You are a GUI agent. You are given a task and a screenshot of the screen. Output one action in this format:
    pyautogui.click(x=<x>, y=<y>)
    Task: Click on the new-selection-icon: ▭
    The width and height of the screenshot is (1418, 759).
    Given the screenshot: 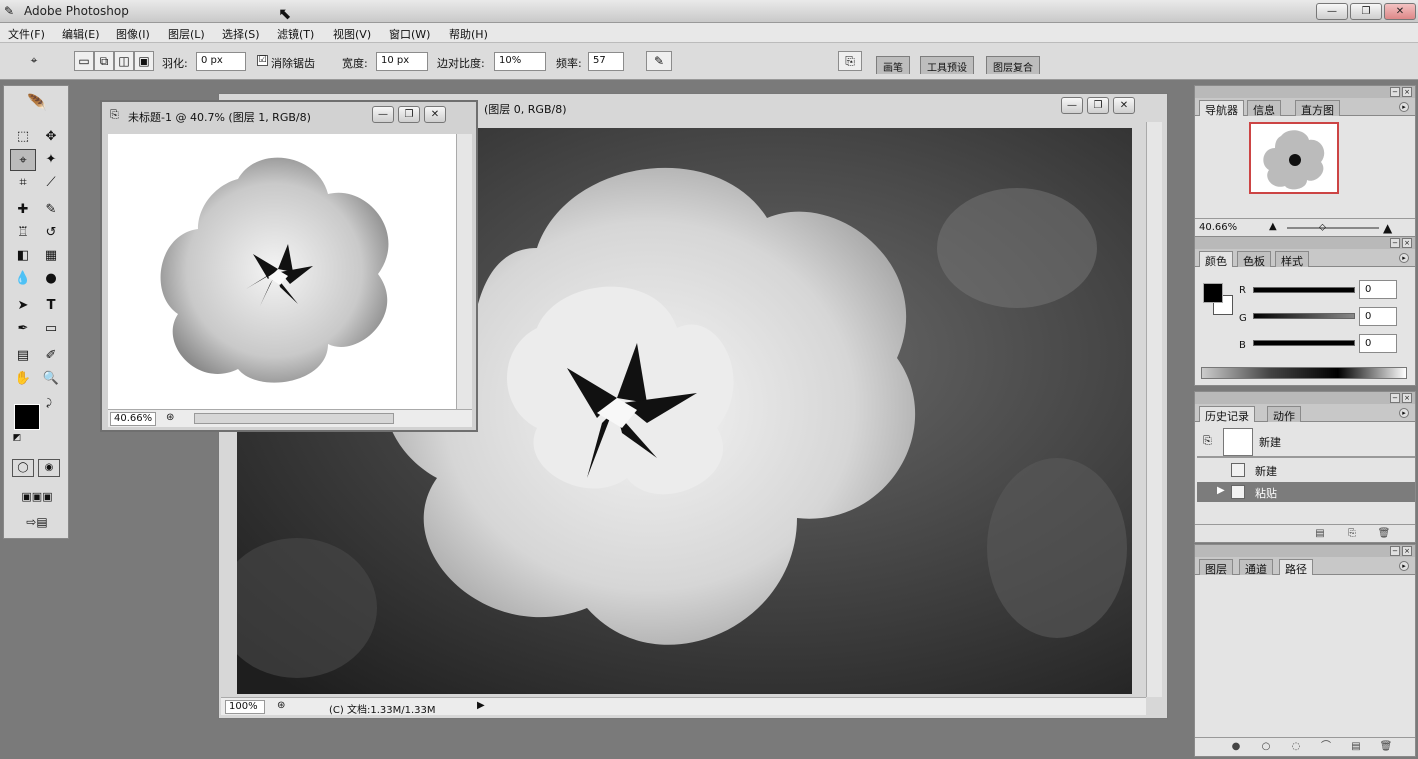 What is the action you would take?
    pyautogui.click(x=84, y=61)
    